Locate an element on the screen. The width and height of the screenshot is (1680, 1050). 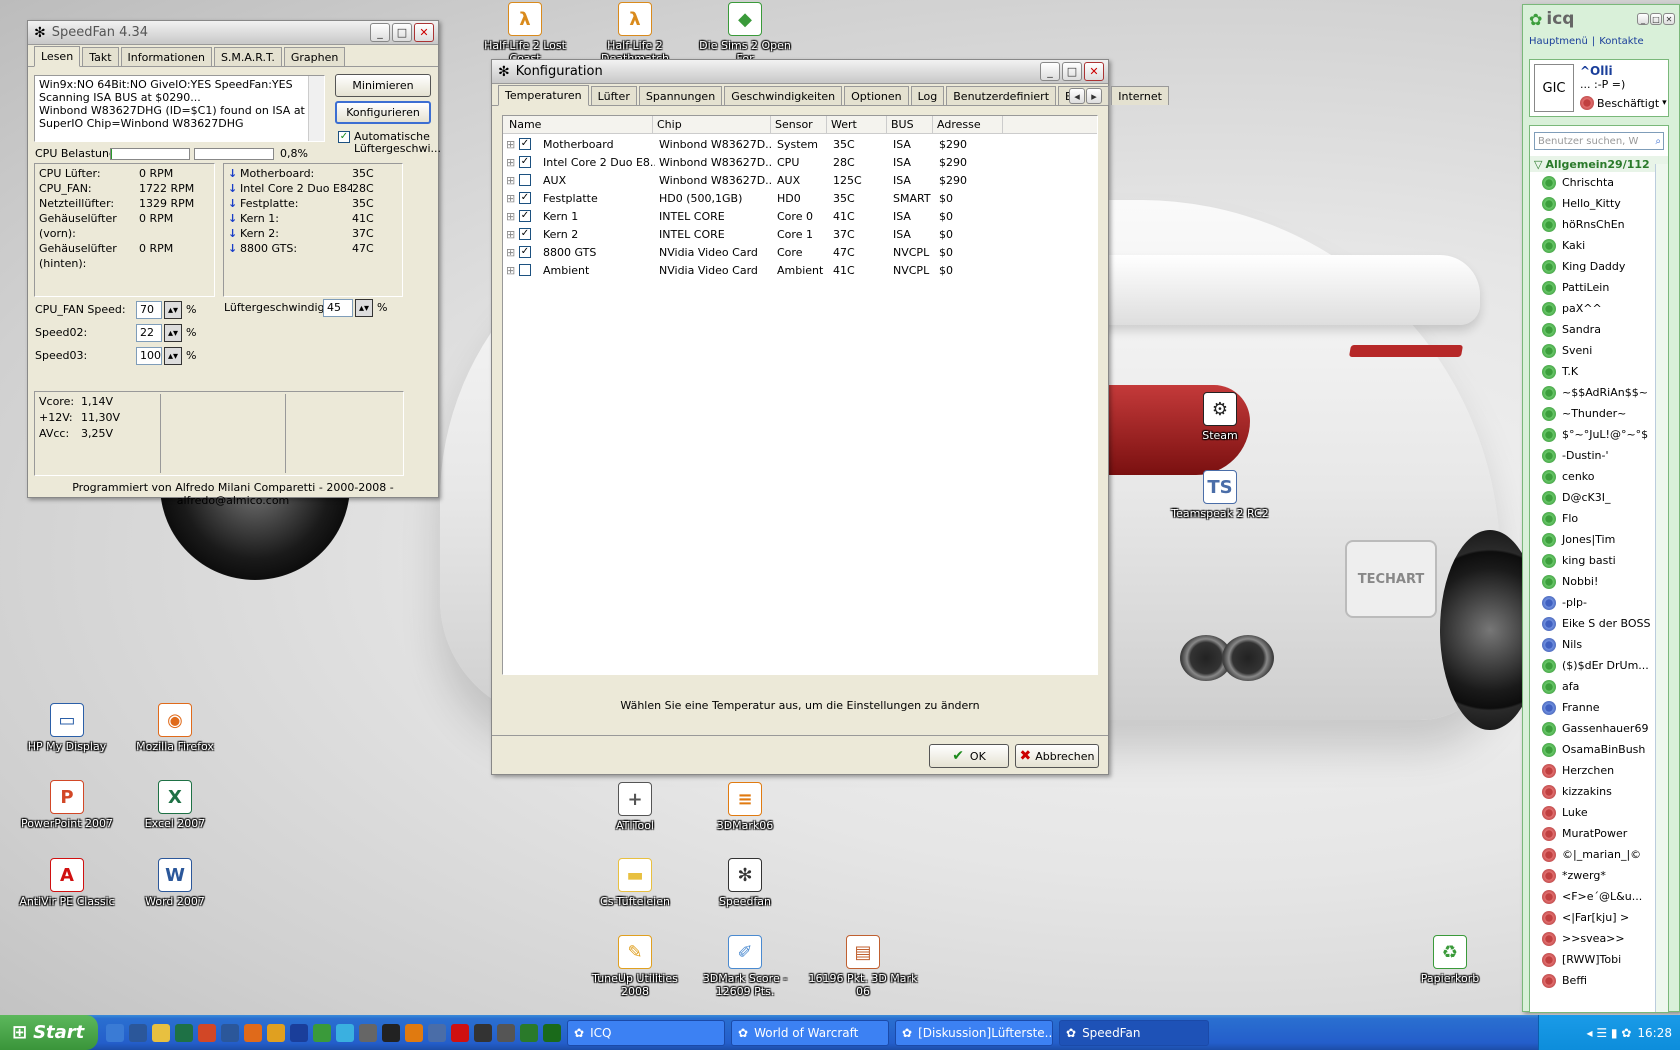
list-item: Luke is located at coordinates (1592, 812).